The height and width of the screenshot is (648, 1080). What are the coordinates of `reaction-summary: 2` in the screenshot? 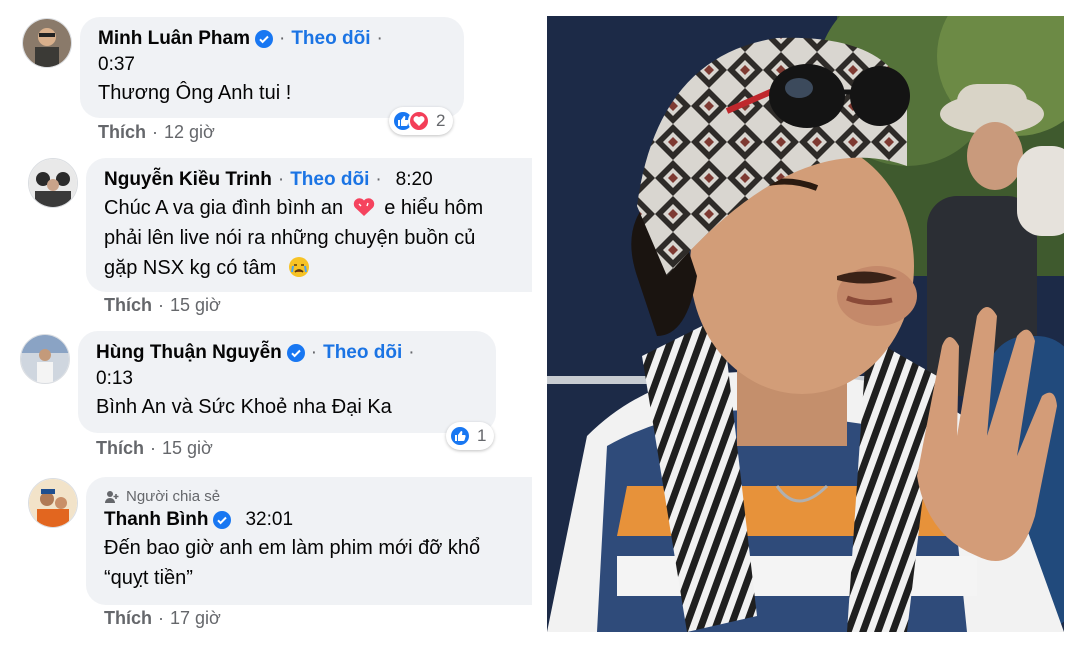 It's located at (421, 121).